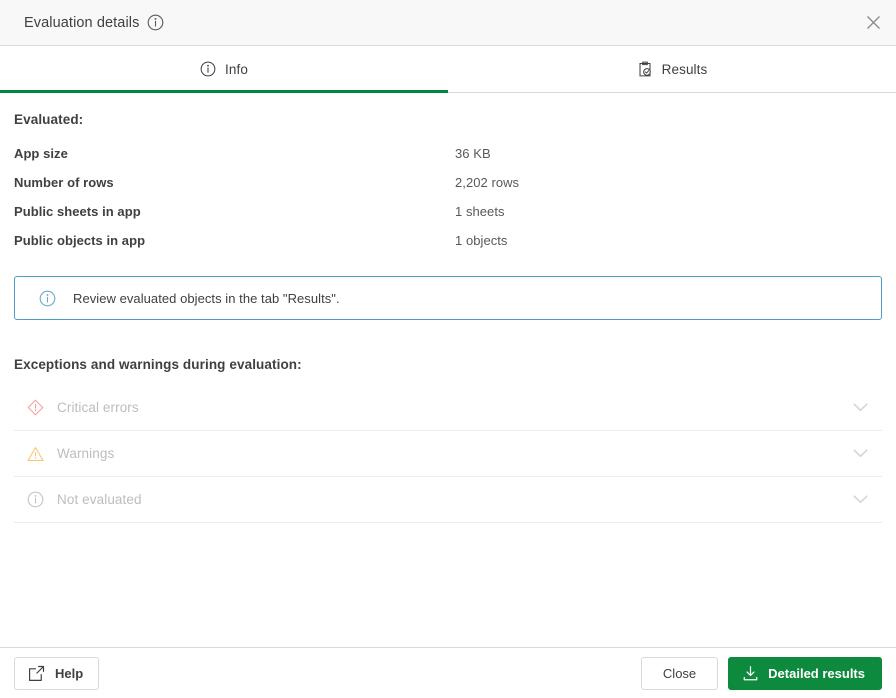  What do you see at coordinates (481, 240) in the screenshot?
I see `metric-value: 1 objects` at bounding box center [481, 240].